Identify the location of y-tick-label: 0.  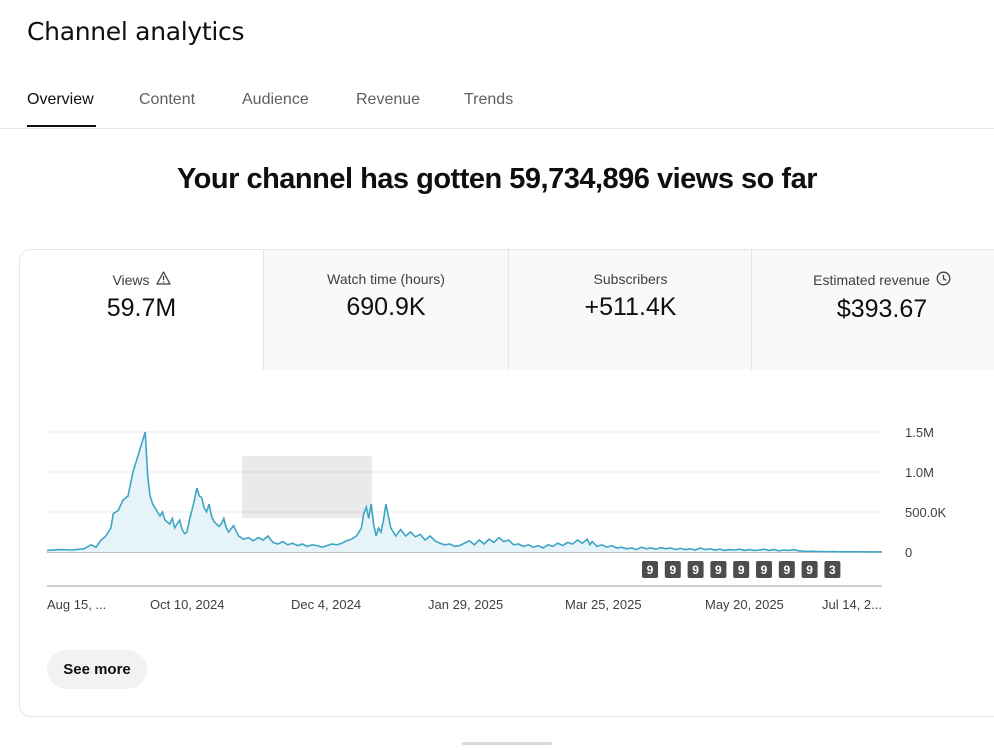
(908, 552).